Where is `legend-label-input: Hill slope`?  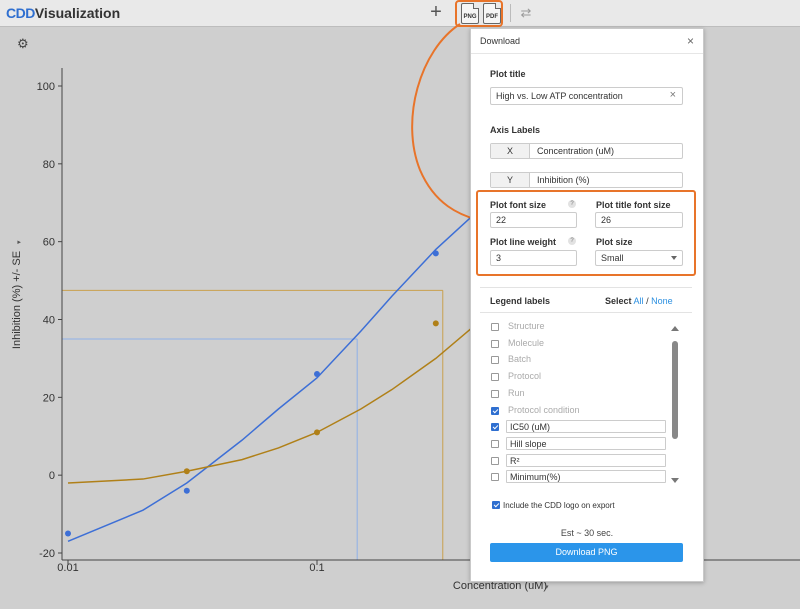 legend-label-input: Hill slope is located at coordinates (586, 443).